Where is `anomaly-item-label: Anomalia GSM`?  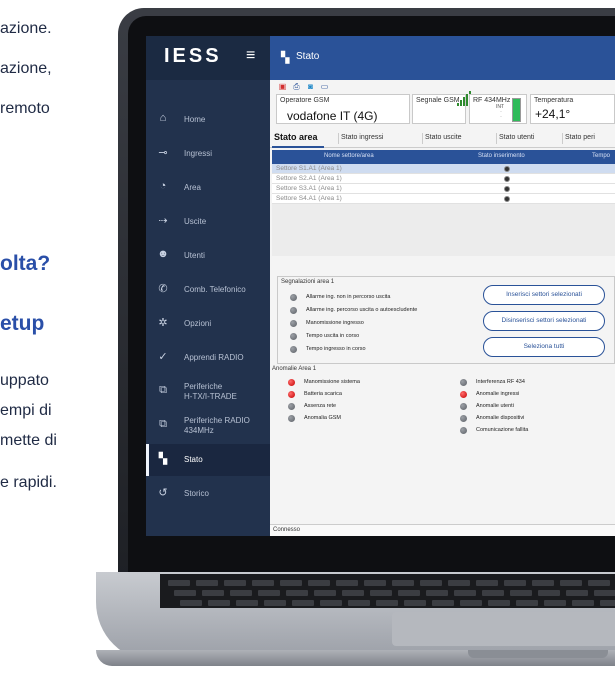
anomaly-item-label: Anomalia GSM is located at coordinates (322, 418).